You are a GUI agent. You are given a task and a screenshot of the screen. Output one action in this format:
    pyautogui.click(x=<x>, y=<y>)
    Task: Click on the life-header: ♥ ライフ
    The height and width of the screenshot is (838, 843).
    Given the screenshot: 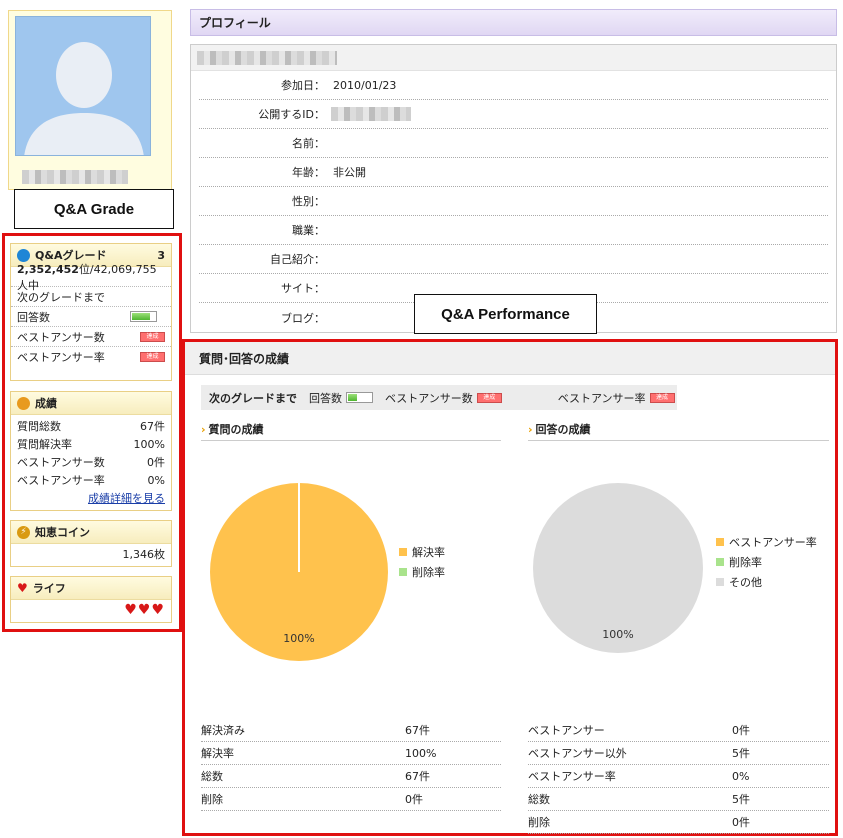 What is the action you would take?
    pyautogui.click(x=91, y=588)
    